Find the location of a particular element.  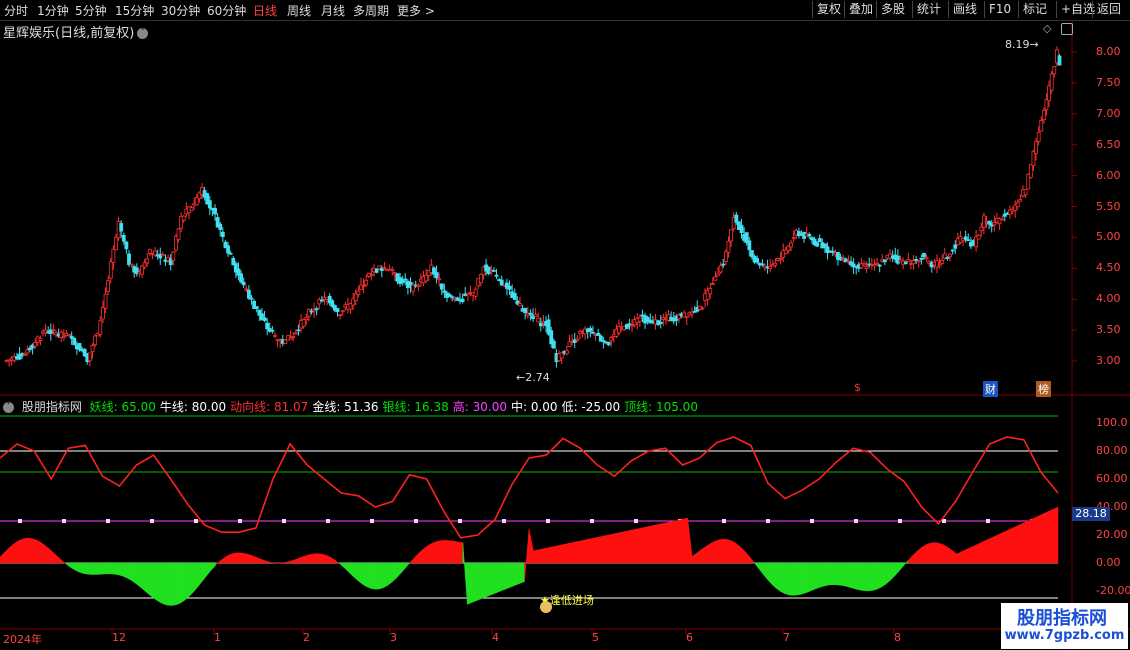

badge-dollar: $ is located at coordinates (857, 387).